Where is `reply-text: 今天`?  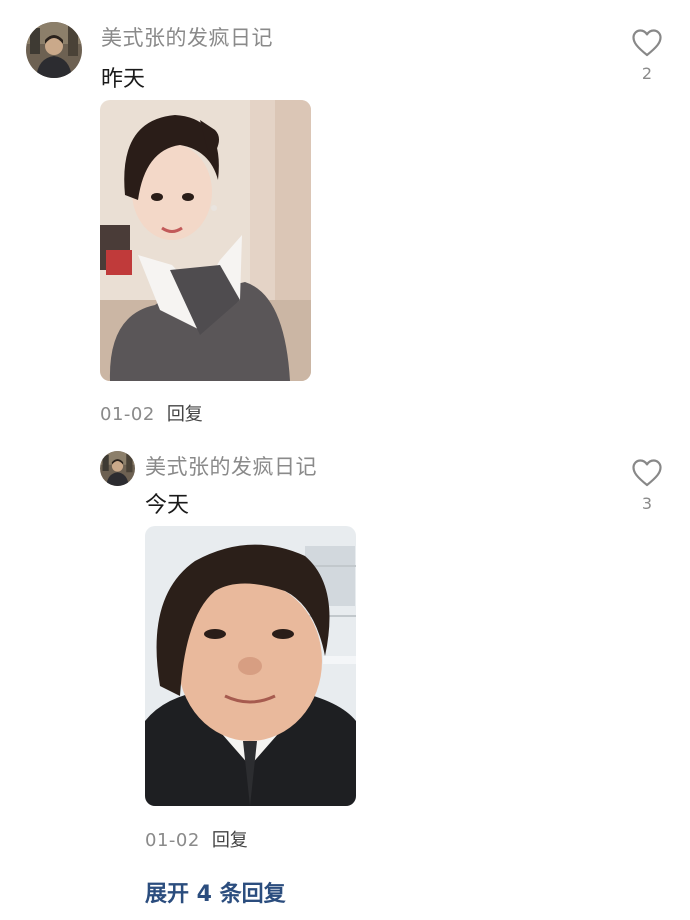
reply-text: 今天 is located at coordinates (167, 505).